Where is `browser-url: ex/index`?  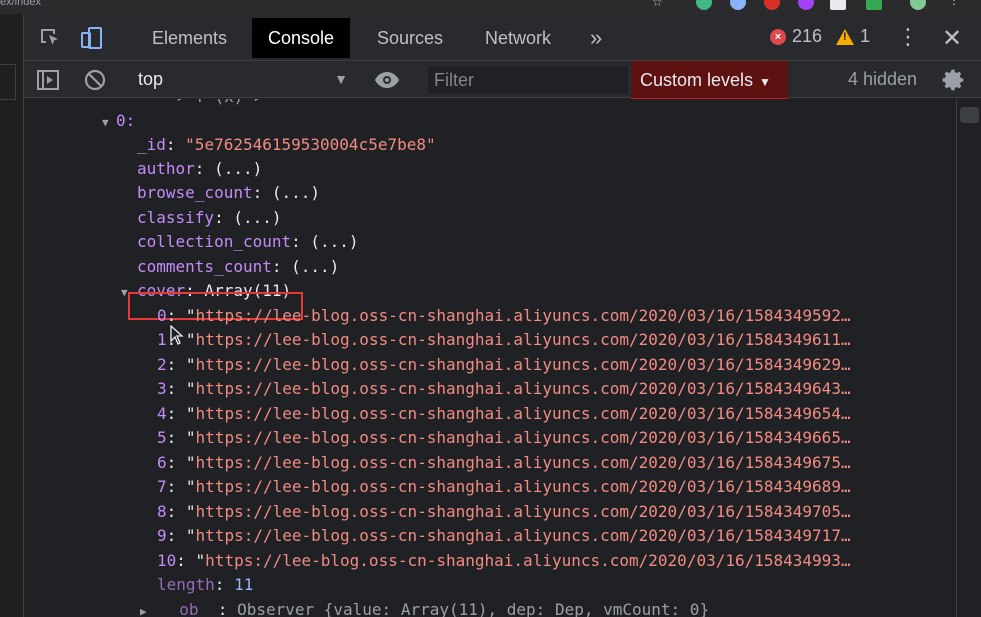
browser-url: ex/index is located at coordinates (20, 4).